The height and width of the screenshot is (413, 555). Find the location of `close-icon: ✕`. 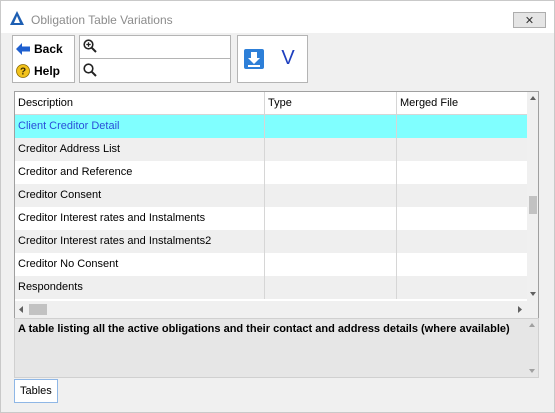

close-icon: ✕ is located at coordinates (529, 20).